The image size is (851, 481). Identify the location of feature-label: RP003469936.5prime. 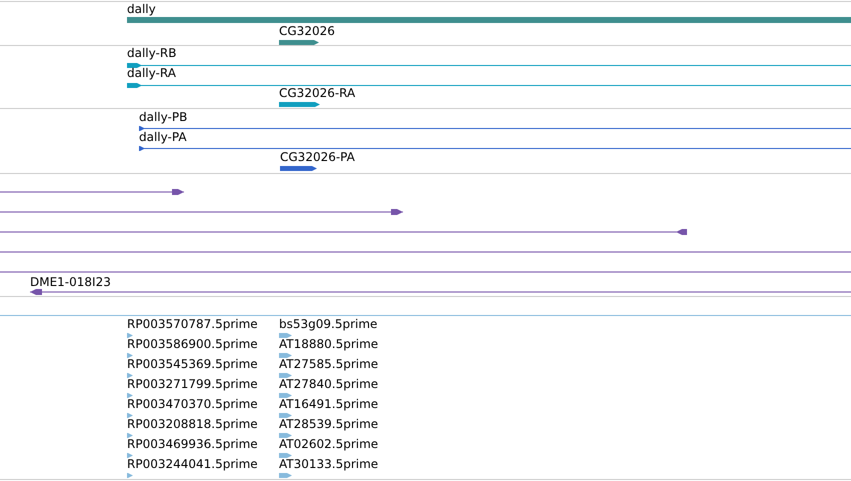
(192, 444).